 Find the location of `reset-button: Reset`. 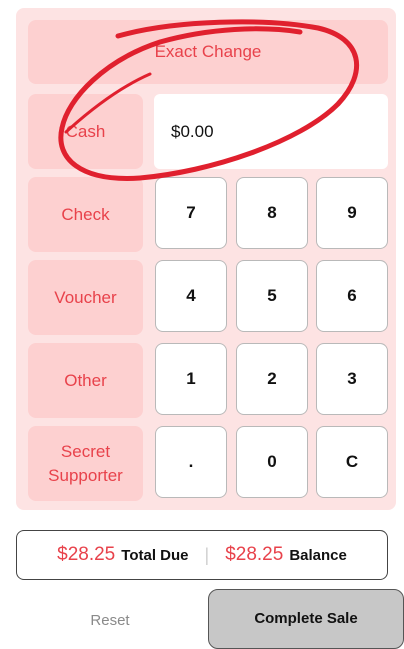

reset-button: Reset is located at coordinates (110, 620).